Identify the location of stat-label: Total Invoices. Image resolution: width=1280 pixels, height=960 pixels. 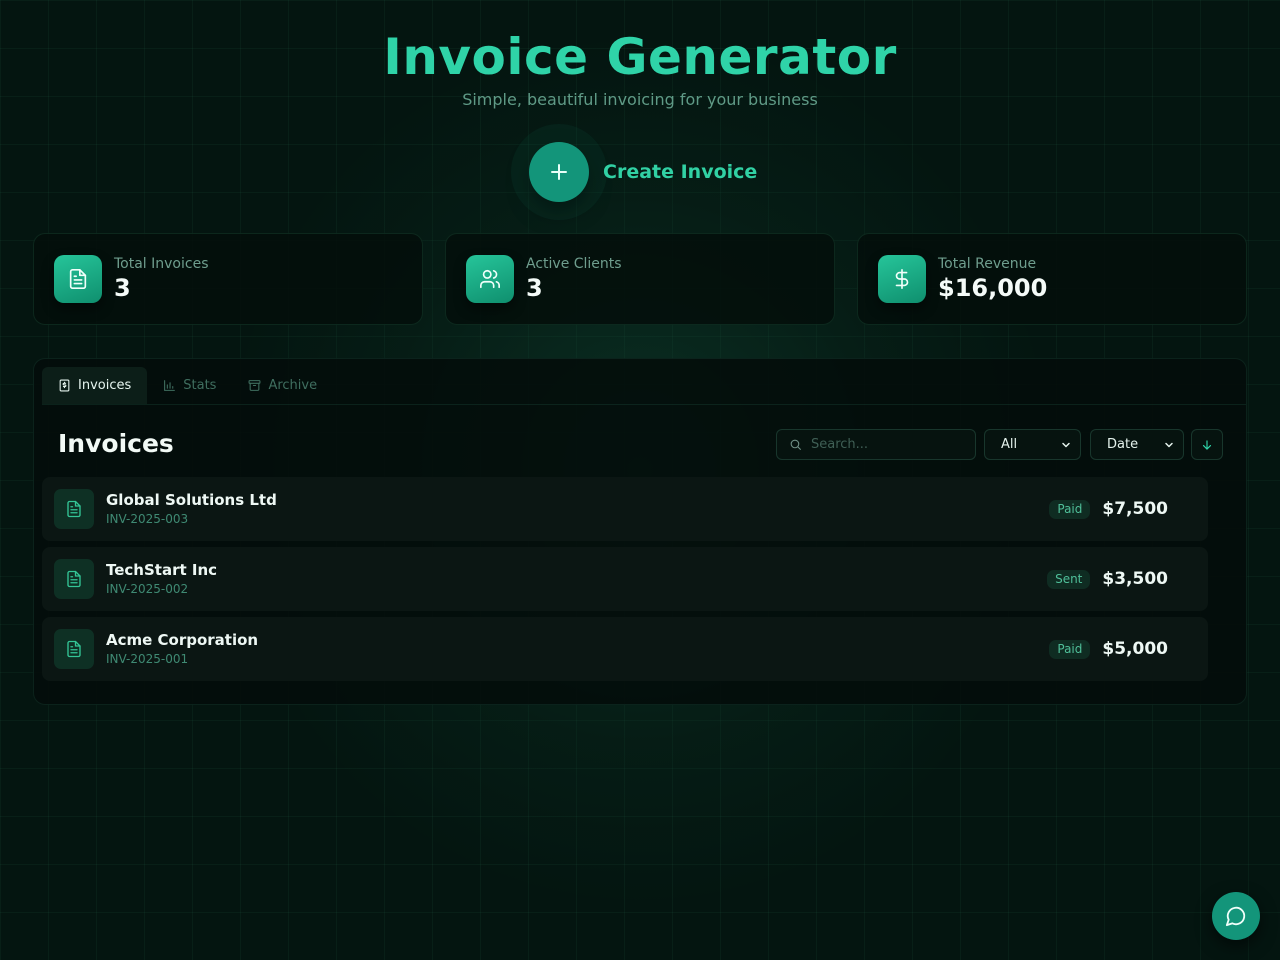
(161, 264).